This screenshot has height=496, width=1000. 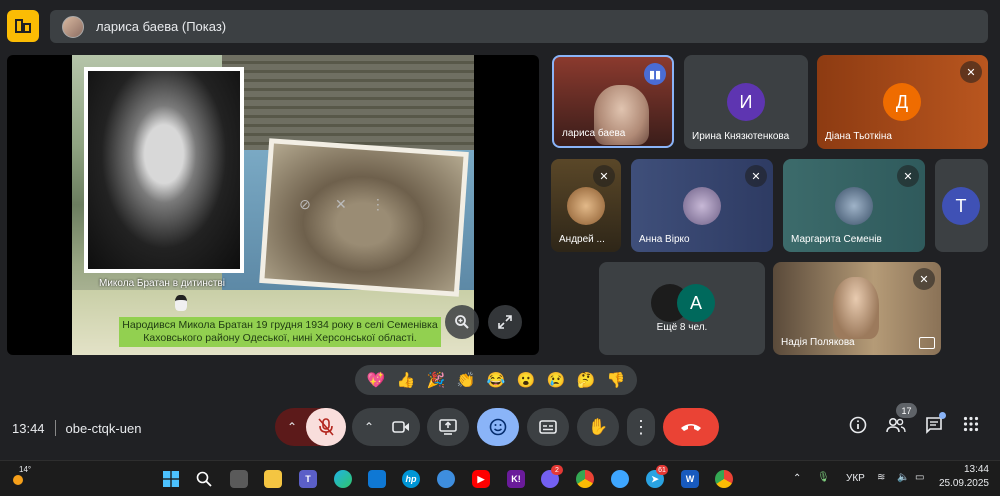 I want to click on participant-tile-marharyta: ✕ Маргарита Семенів, so click(x=854, y=205).